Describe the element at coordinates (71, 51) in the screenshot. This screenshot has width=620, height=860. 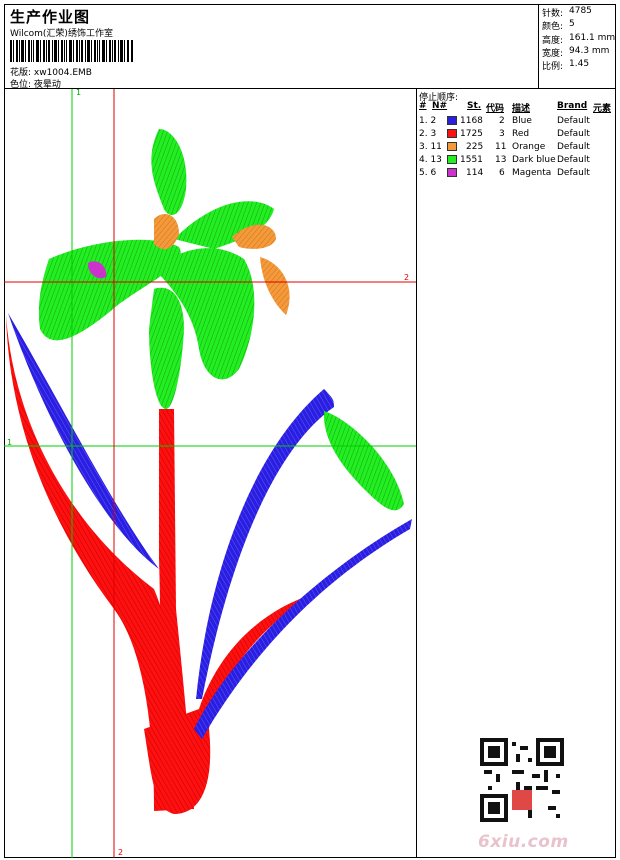
I see `barcode` at that location.